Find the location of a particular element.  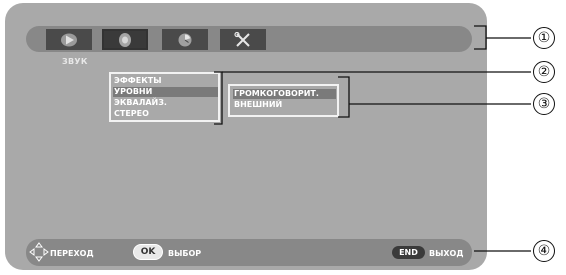

callout-1: ① is located at coordinates (544, 38).